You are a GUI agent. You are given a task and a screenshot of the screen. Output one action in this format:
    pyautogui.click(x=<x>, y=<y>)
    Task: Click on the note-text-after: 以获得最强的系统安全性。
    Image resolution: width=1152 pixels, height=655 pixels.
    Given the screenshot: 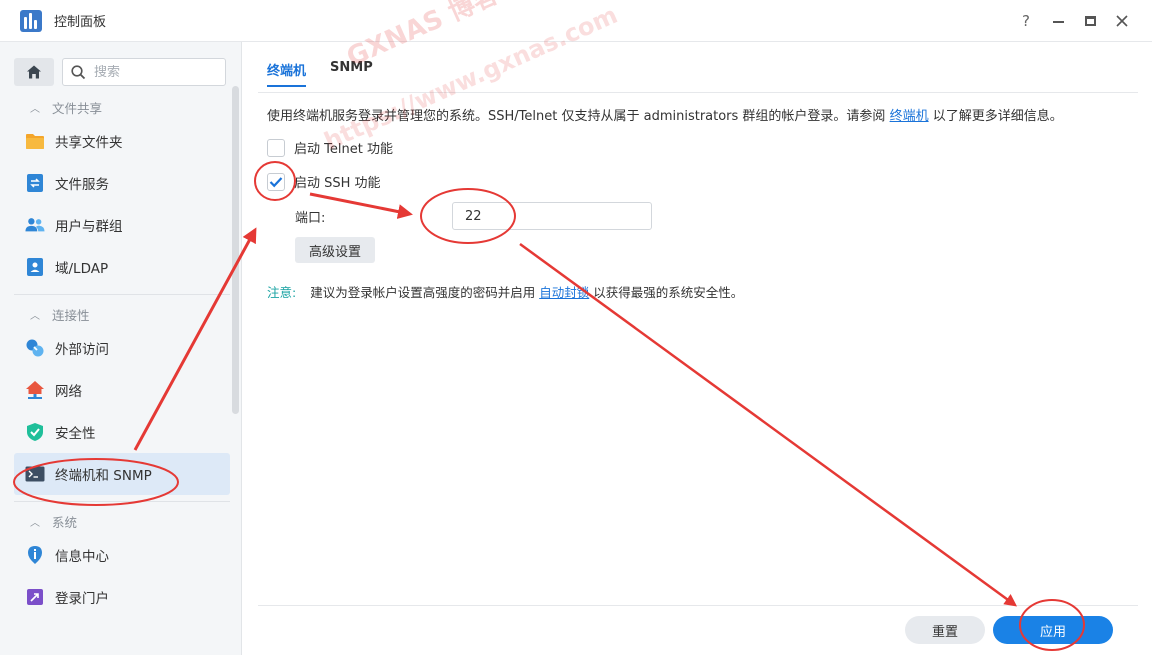 What is the action you would take?
    pyautogui.click(x=668, y=292)
    